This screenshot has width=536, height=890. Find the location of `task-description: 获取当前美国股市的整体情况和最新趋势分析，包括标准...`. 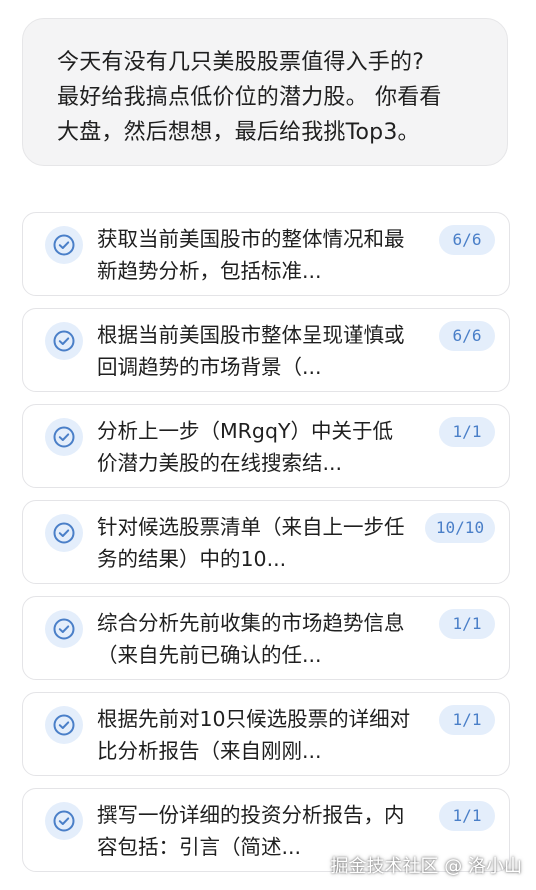

task-description: 获取当前美国股市的整体情况和最新趋势分析，包括标准... is located at coordinates (251, 255).